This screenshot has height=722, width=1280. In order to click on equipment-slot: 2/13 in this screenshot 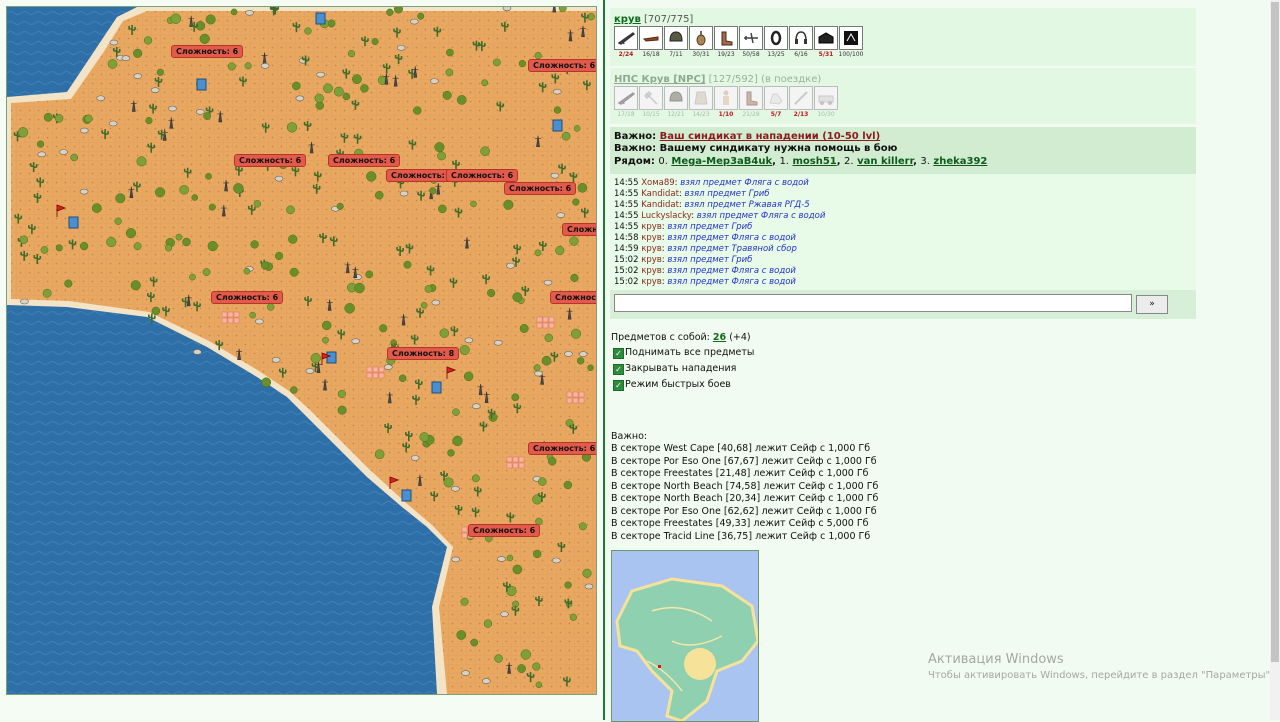, I will do `click(801, 102)`.